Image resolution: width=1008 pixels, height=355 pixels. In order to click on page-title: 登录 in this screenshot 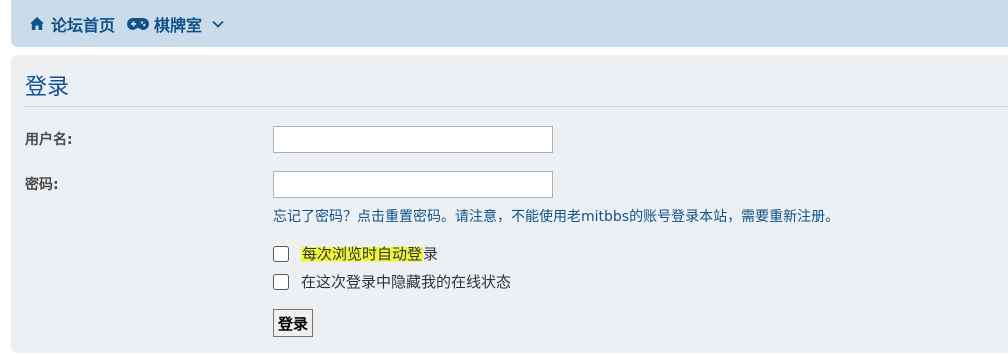, I will do `click(47, 87)`.